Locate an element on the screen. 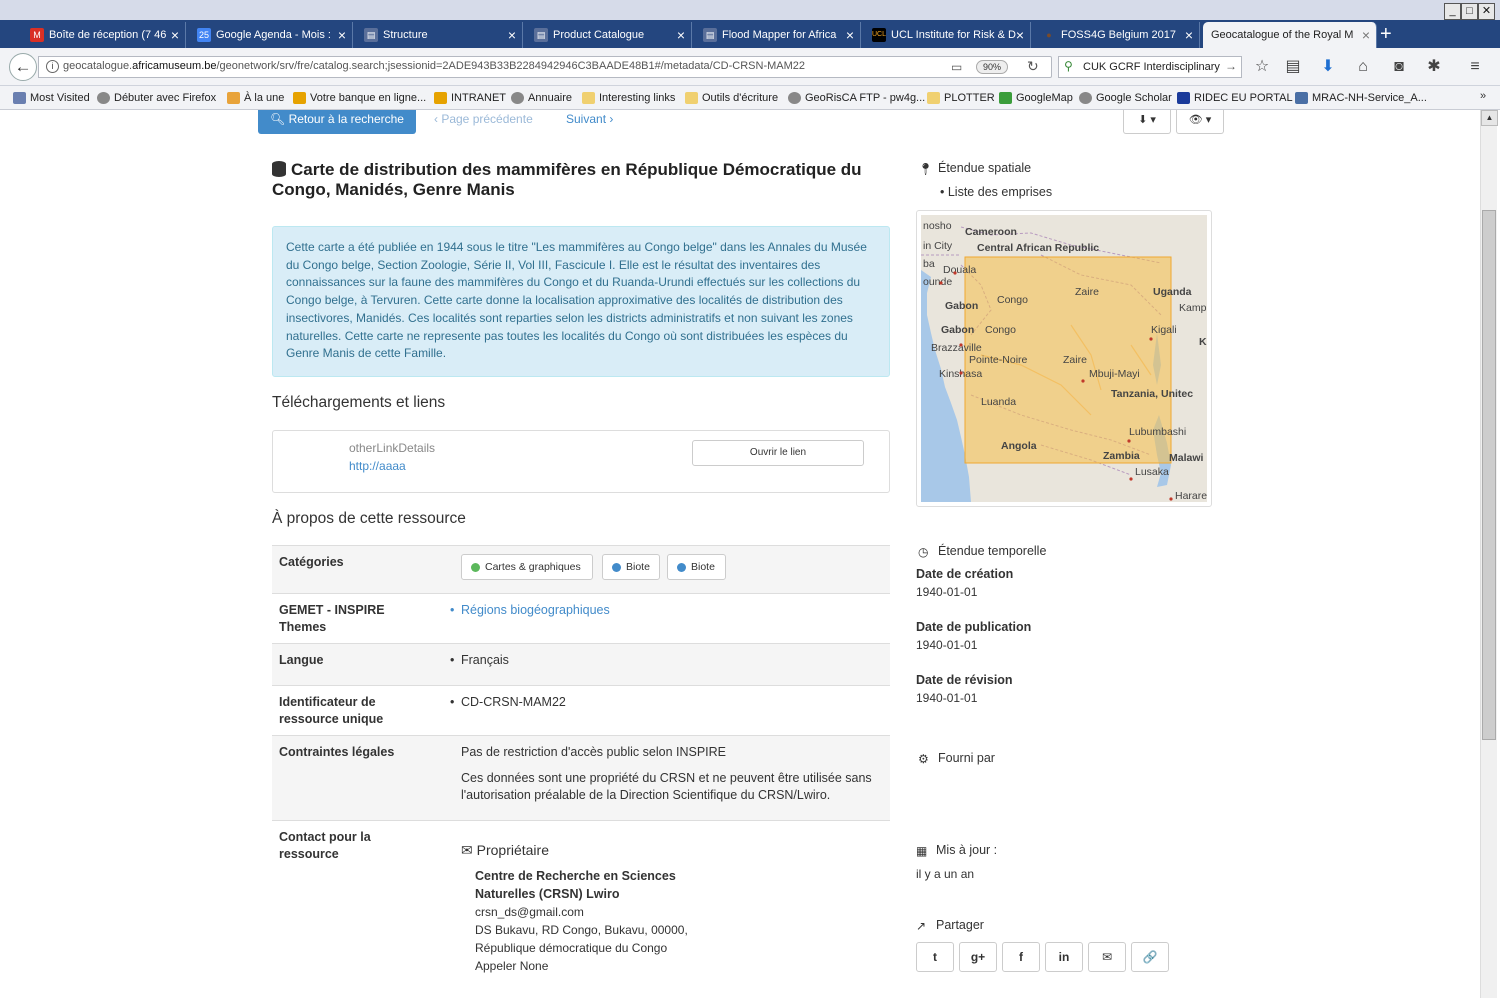  info-icon: i is located at coordinates (52, 66).